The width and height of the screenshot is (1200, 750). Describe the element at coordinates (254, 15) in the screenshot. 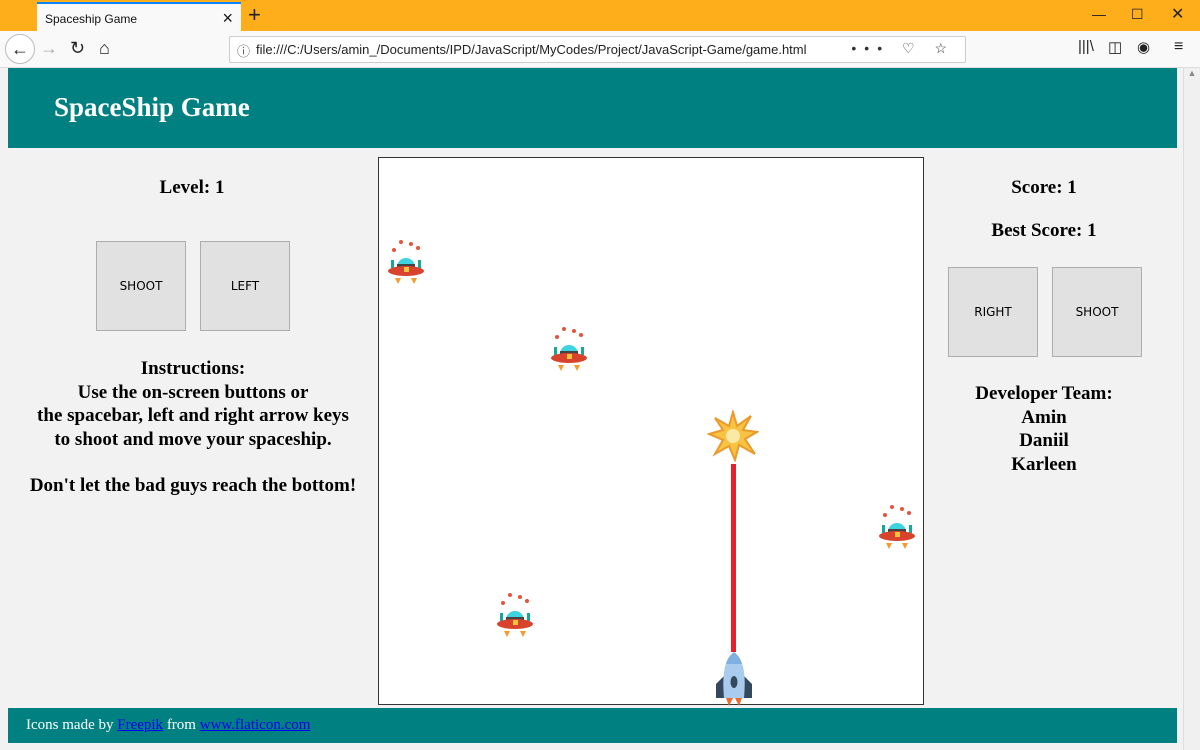

I see `new-tab-icon: +` at that location.